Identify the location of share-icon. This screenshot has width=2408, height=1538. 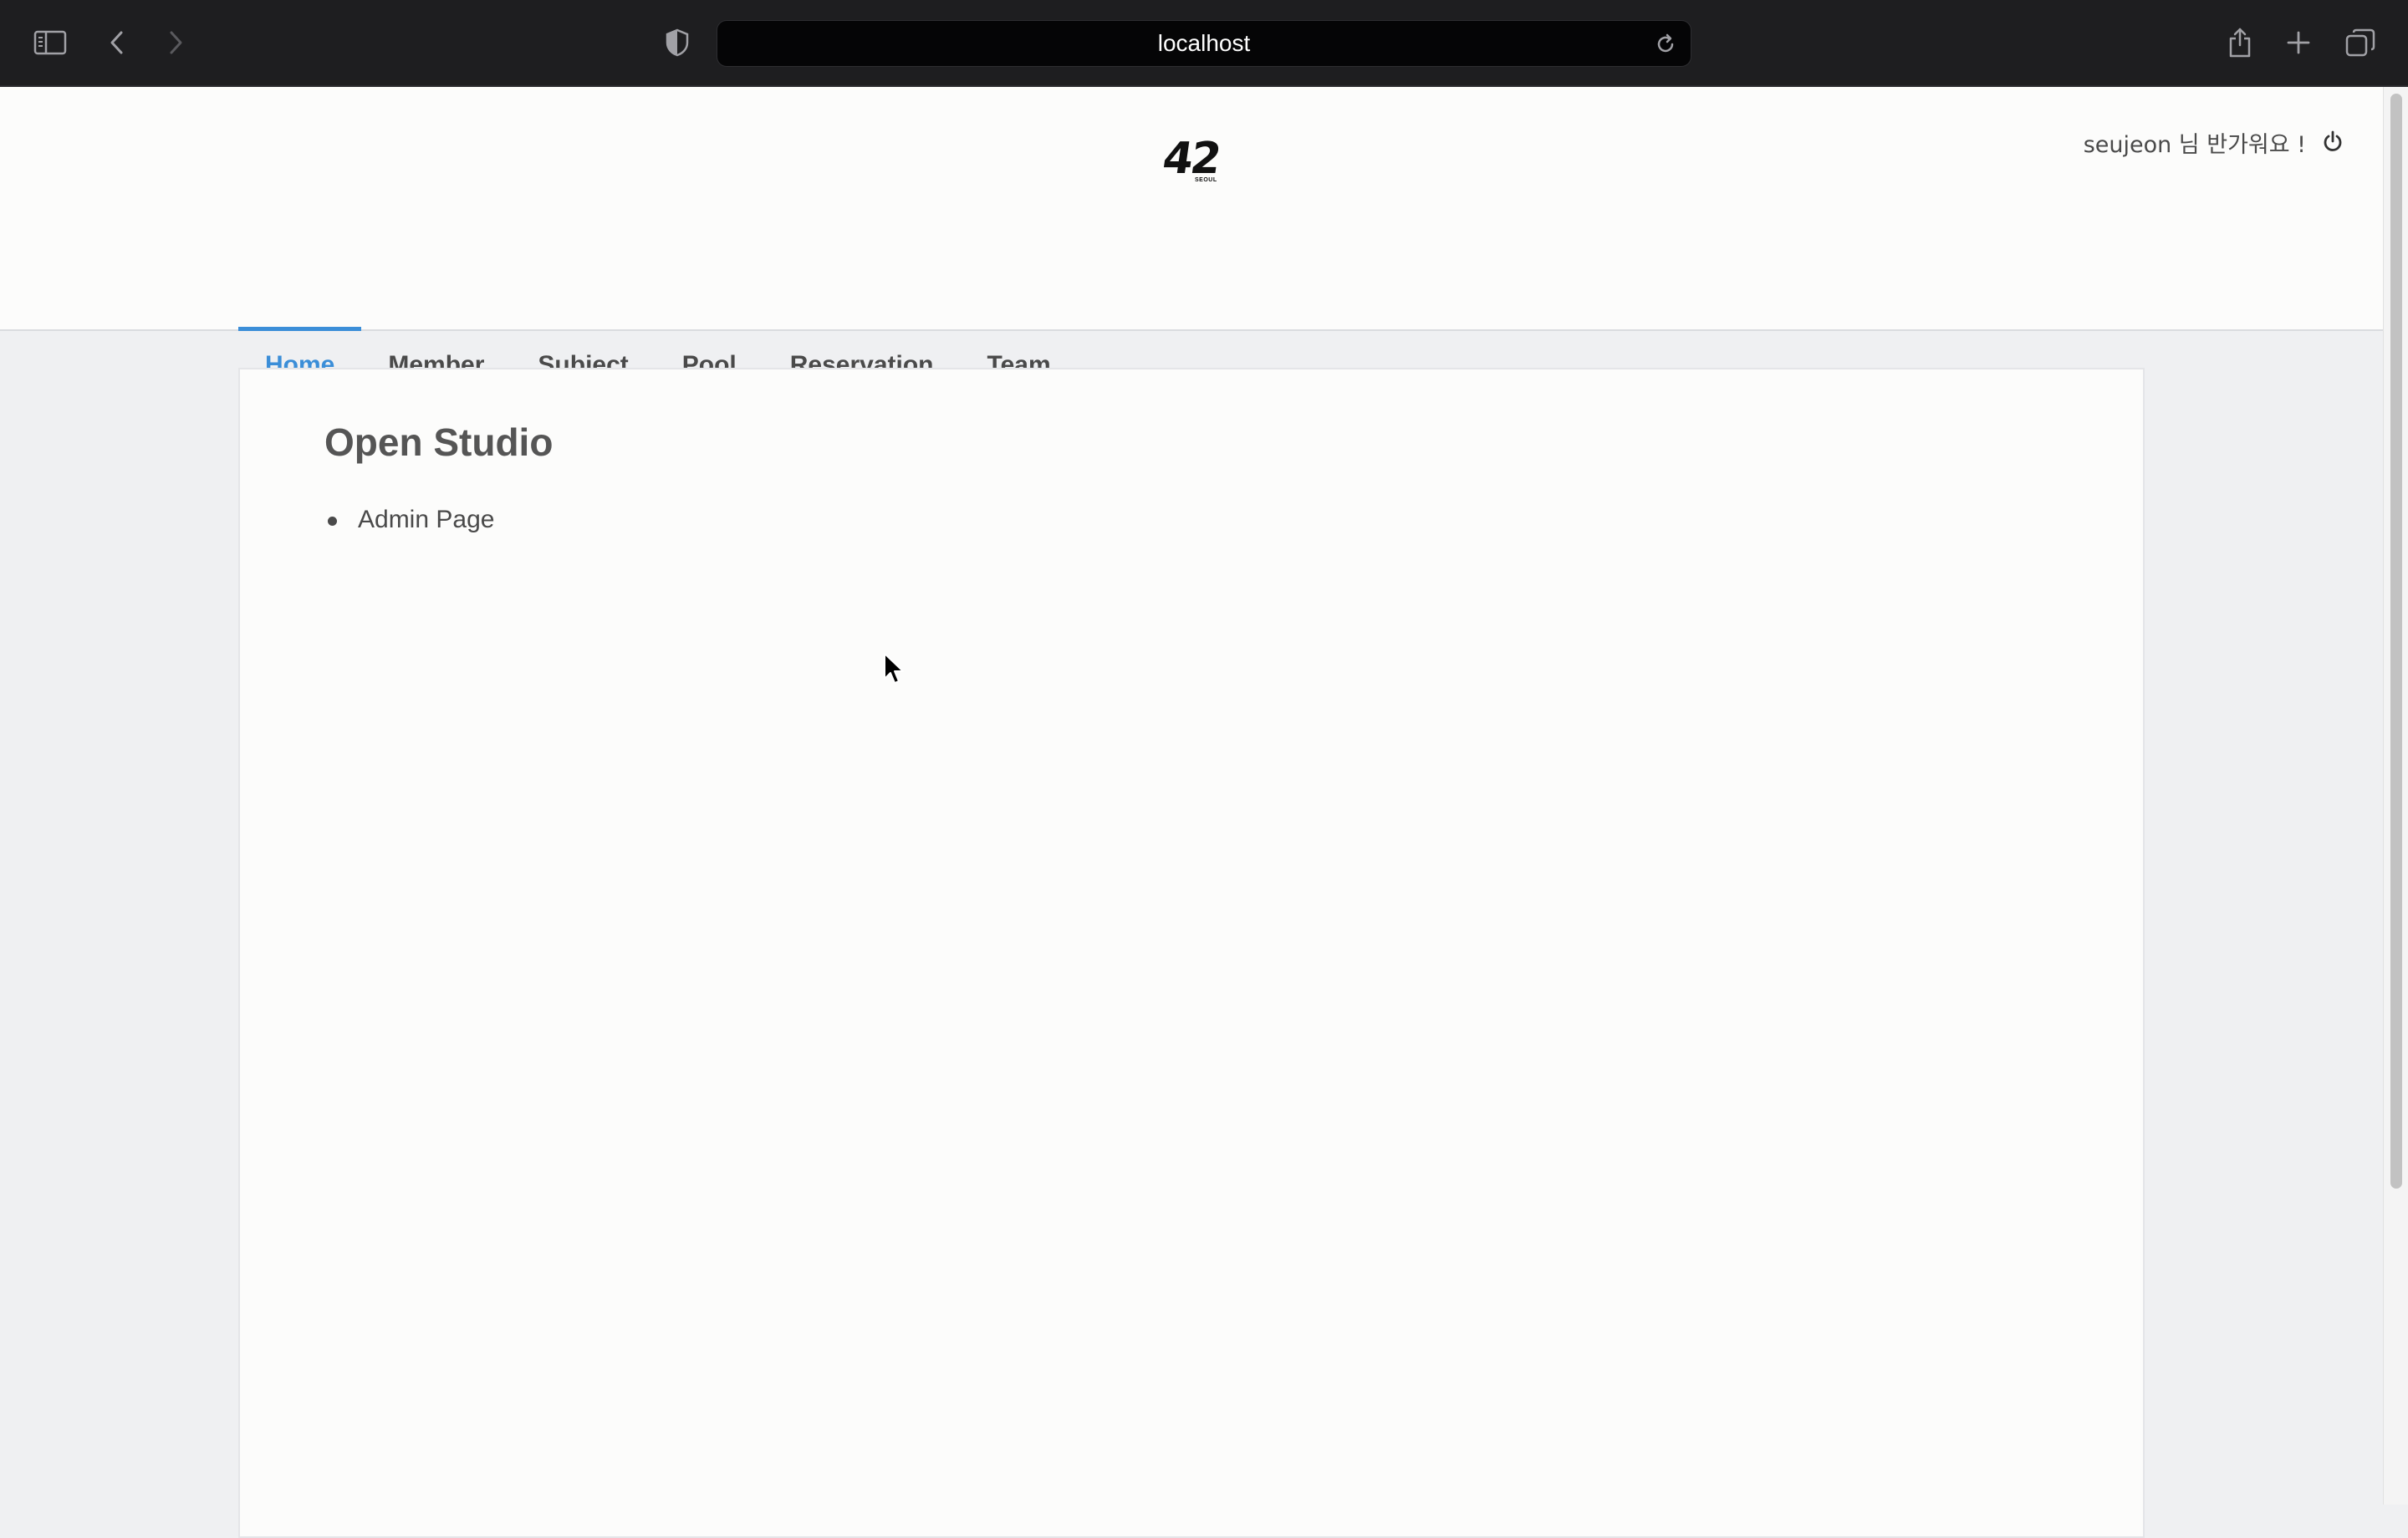
(2240, 43).